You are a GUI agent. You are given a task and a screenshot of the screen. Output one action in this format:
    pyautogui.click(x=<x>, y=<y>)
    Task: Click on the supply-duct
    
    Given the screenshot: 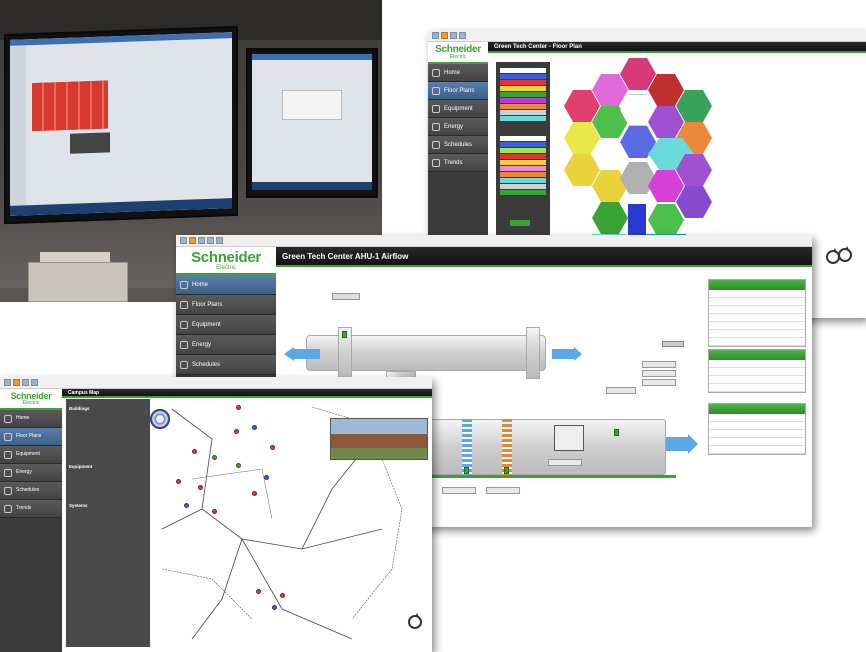 What is the action you would take?
    pyautogui.click(x=541, y=447)
    